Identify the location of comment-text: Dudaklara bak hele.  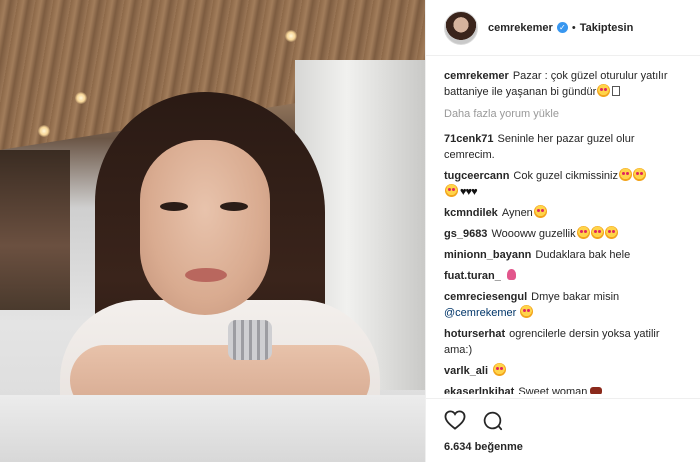
(583, 255).